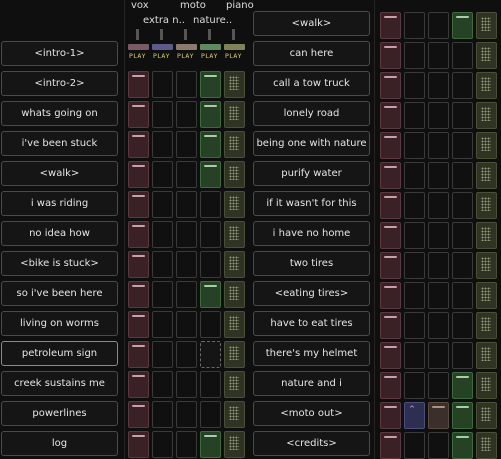 The image size is (501, 459). I want to click on scene-button: <credits>, so click(311, 443).